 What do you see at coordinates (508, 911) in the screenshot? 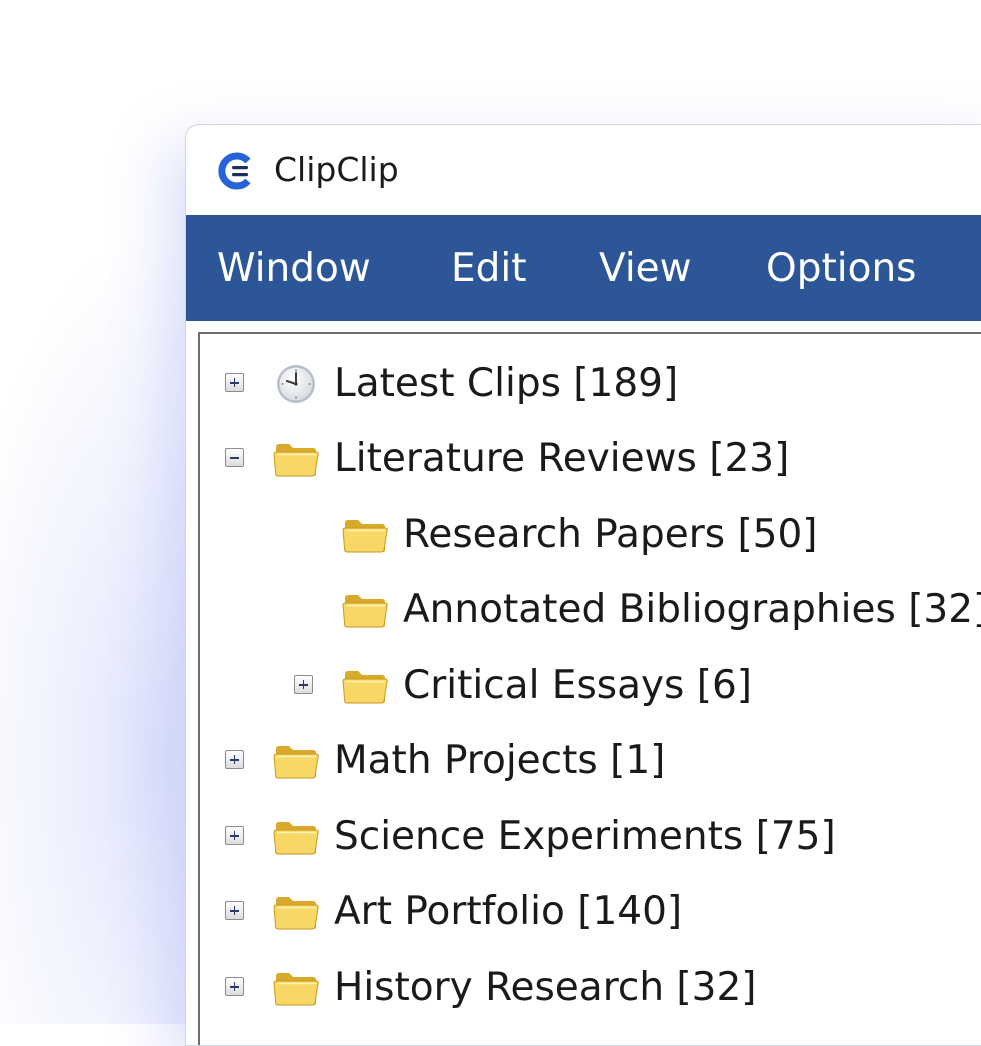
I see `tree-item-label: Art Portfolio [140]` at bounding box center [508, 911].